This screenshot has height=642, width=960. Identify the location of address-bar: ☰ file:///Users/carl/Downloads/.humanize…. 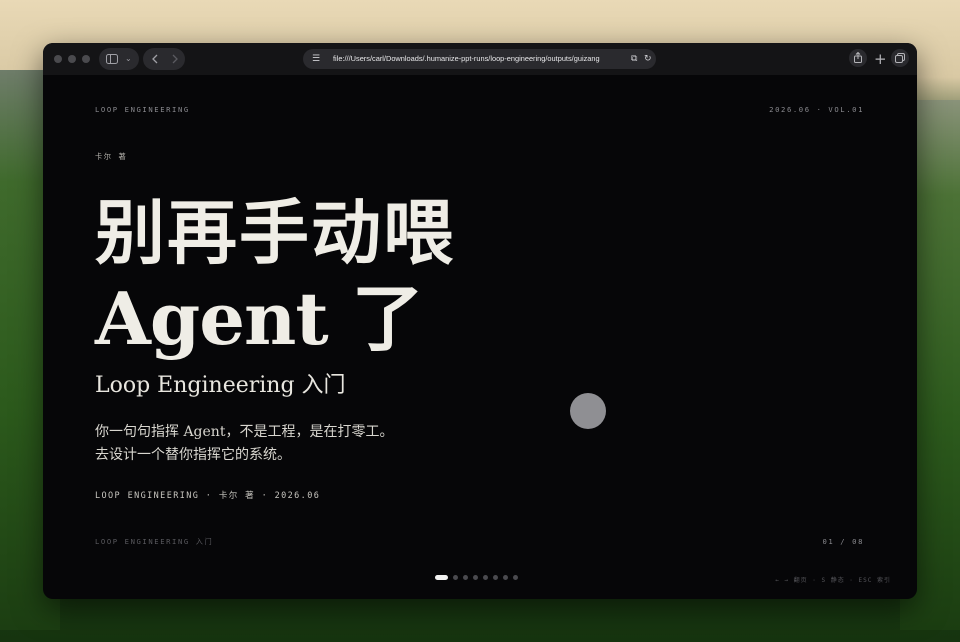
(479, 59).